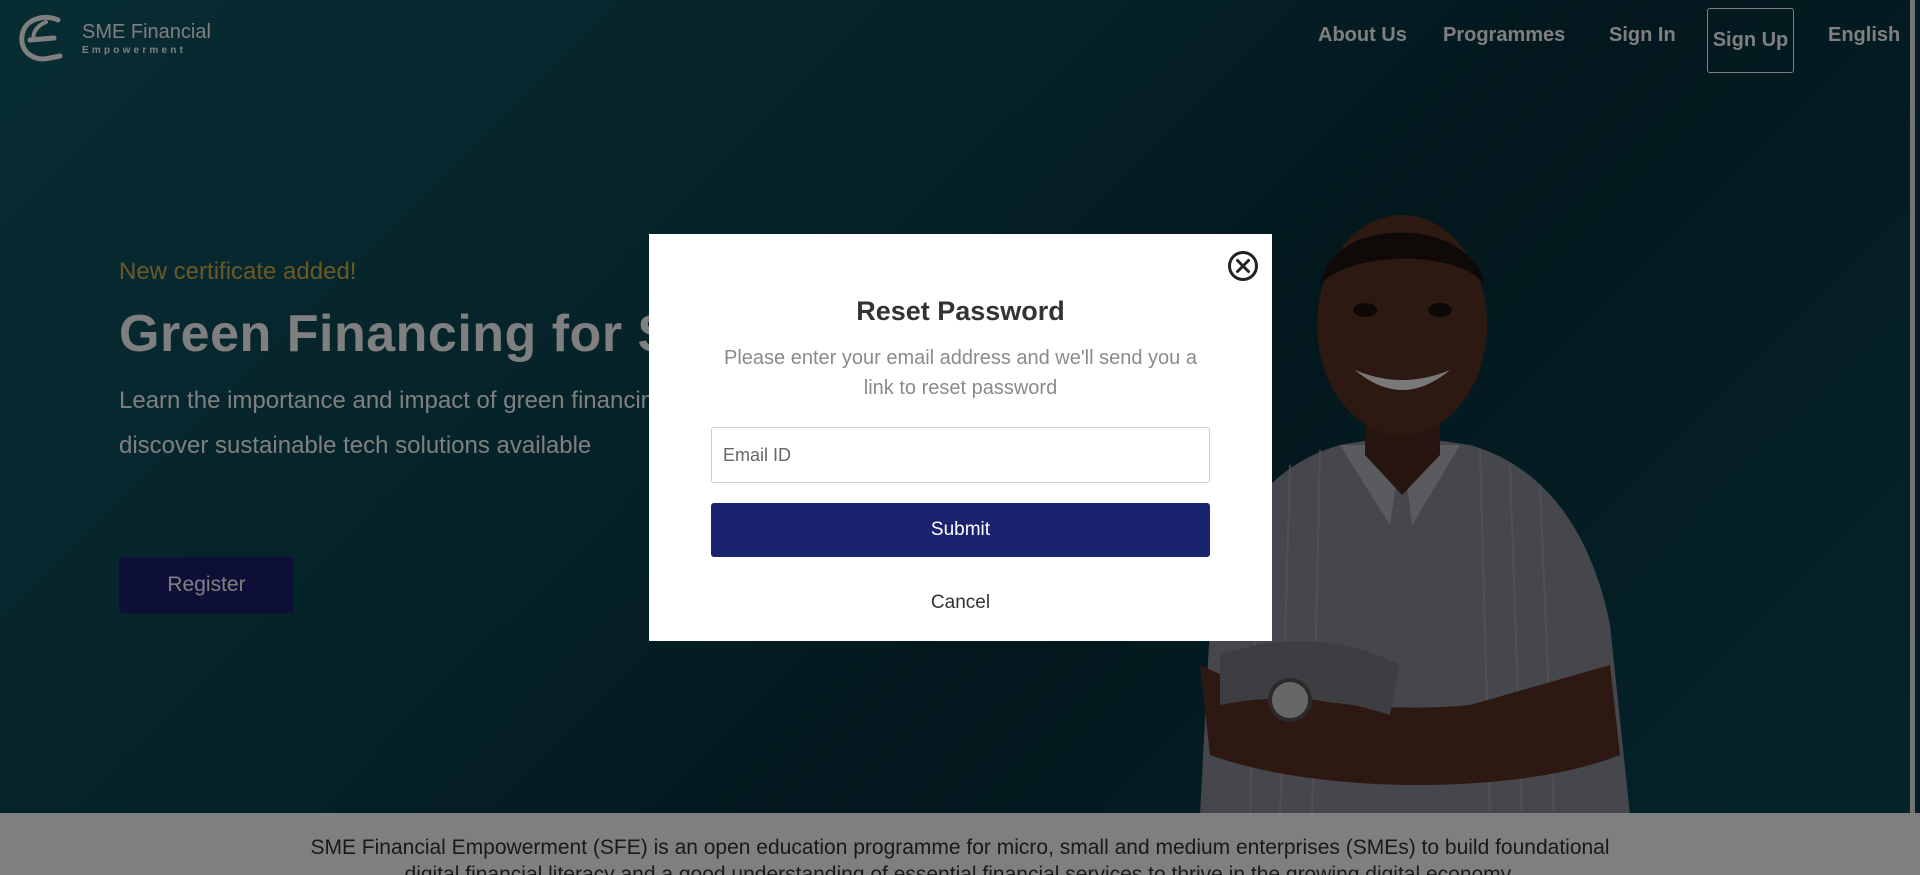 This screenshot has height=875, width=1920. I want to click on modal-title: Reset Password, so click(960, 311).